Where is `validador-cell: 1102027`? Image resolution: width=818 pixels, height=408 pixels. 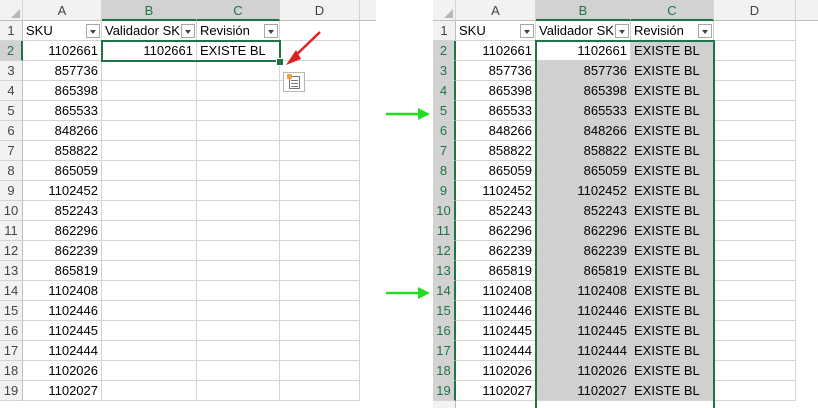
validador-cell: 1102027 is located at coordinates (583, 391).